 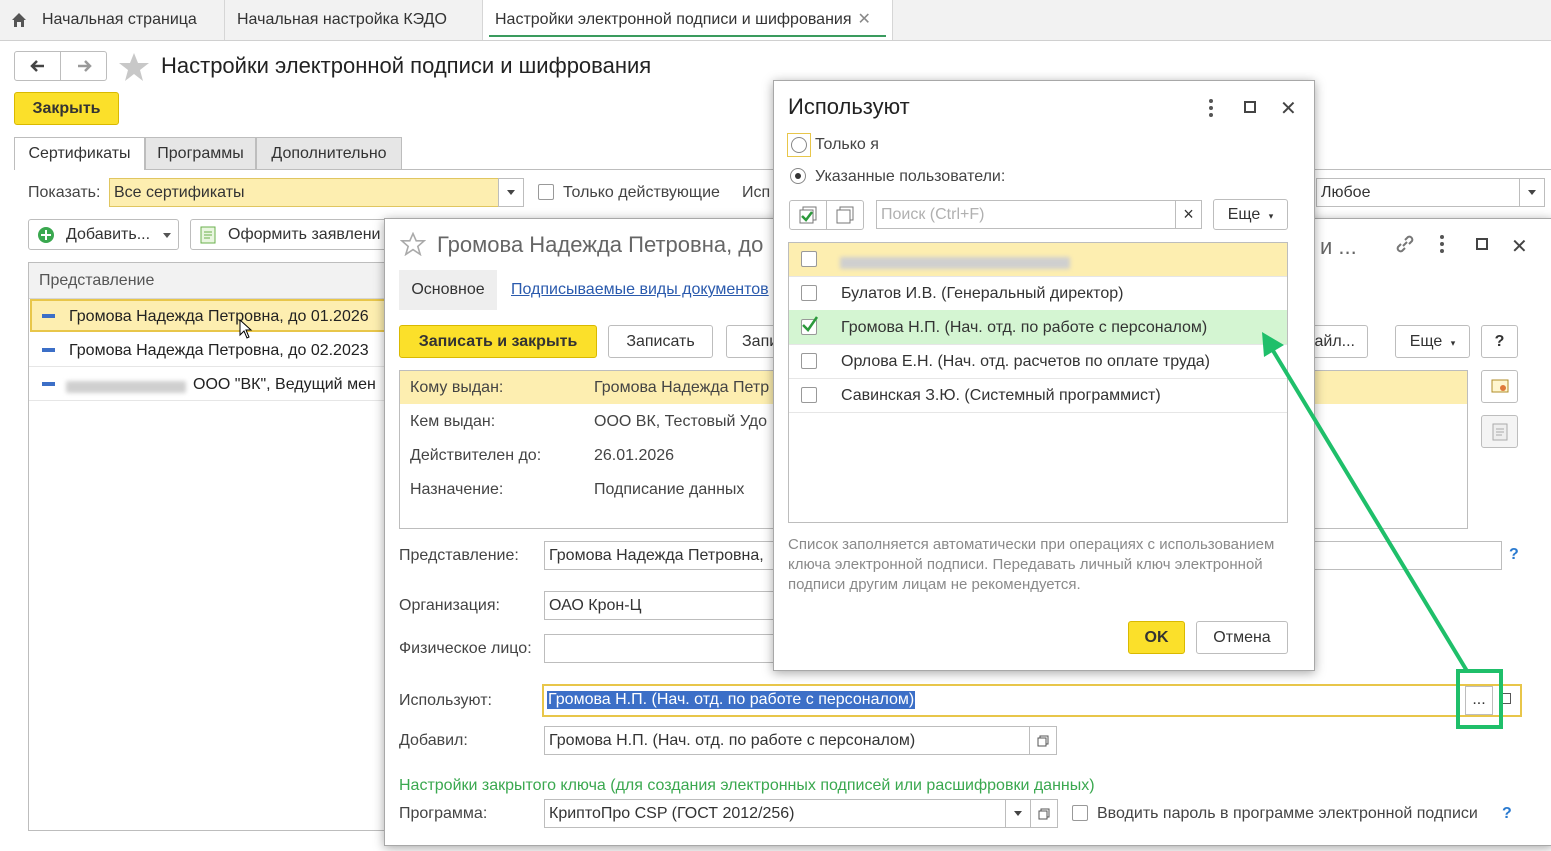 I want to click on annotation-highlight-box, so click(x=1479, y=699).